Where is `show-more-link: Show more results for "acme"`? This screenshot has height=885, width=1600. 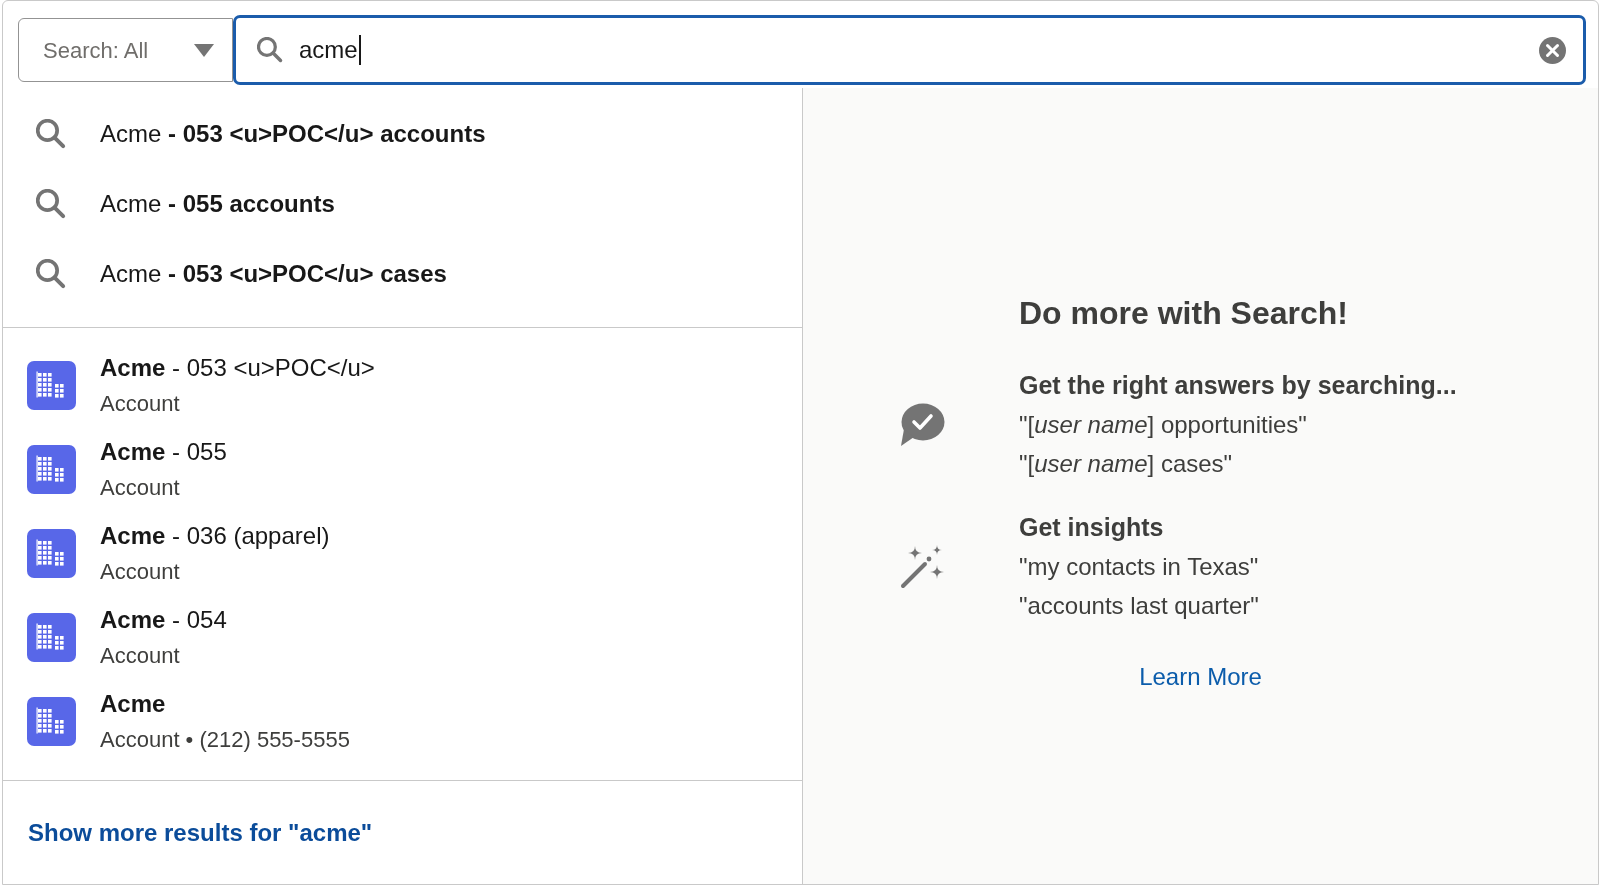 show-more-link: Show more results for "acme" is located at coordinates (200, 832).